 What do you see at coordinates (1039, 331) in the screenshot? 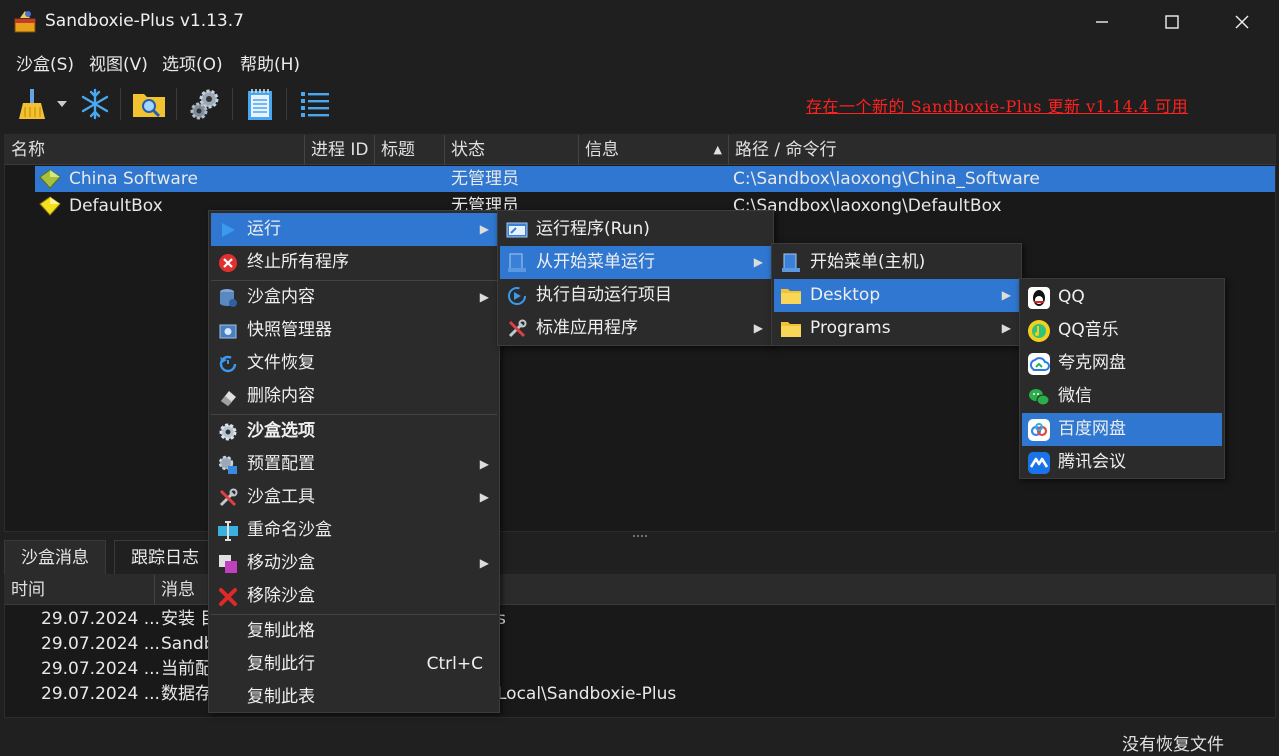
I see `qqmusic-icon` at bounding box center [1039, 331].